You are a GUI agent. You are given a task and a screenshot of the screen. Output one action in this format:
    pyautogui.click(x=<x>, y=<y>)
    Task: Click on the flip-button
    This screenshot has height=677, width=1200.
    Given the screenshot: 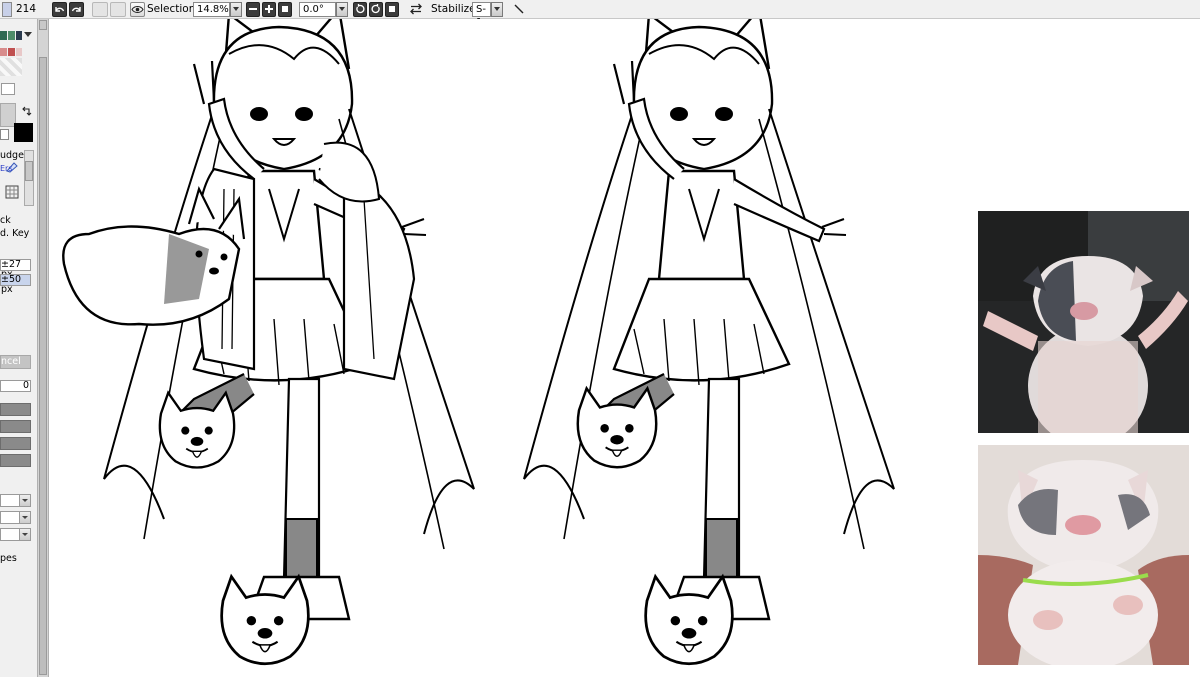 What is the action you would take?
    pyautogui.click(x=416, y=9)
    